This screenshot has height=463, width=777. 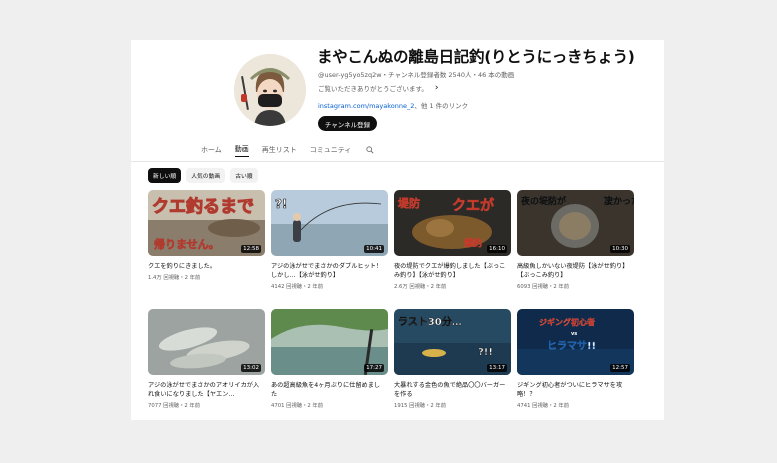 I want to click on tab-home: ホーム, so click(x=211, y=151).